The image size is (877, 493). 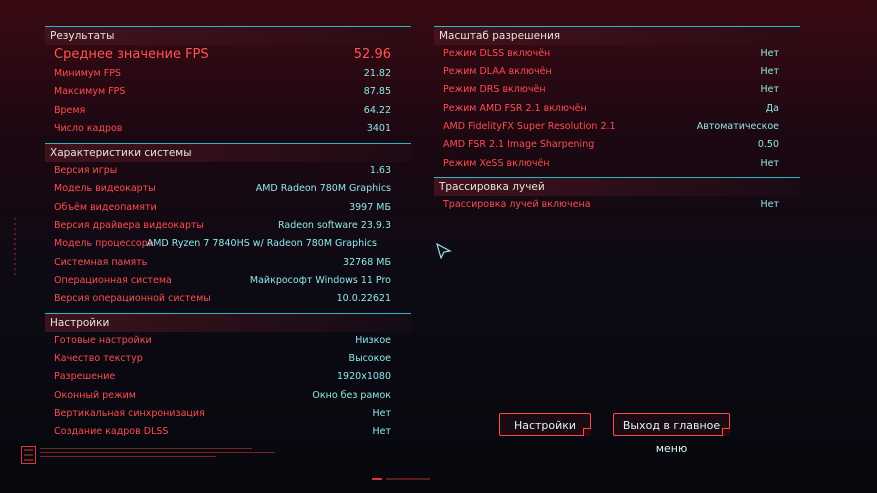 What do you see at coordinates (129, 225) in the screenshot?
I see `row-label: Версия драйвера видеокарты` at bounding box center [129, 225].